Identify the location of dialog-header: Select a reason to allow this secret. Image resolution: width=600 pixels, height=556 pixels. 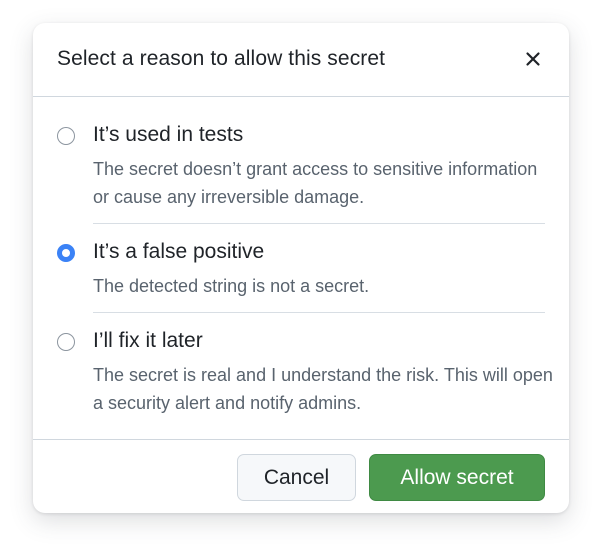
(301, 60).